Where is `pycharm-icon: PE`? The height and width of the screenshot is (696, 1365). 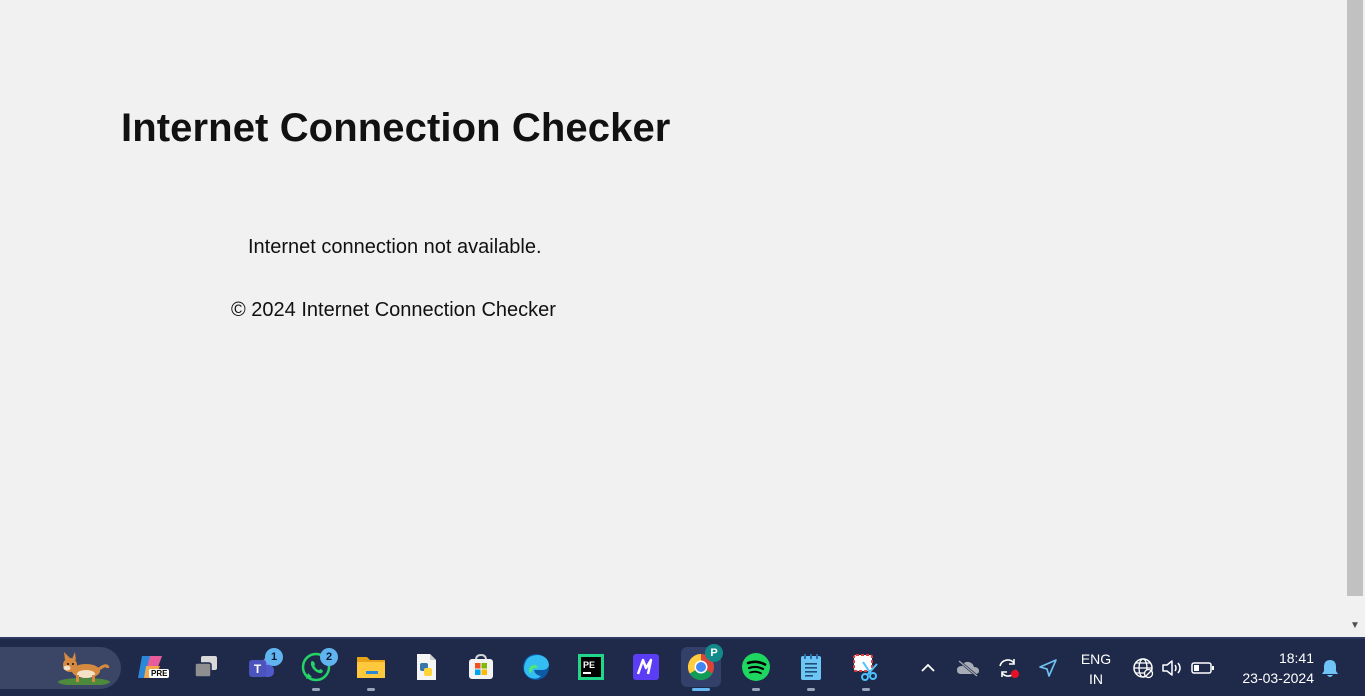
pycharm-icon: PE is located at coordinates (591, 667).